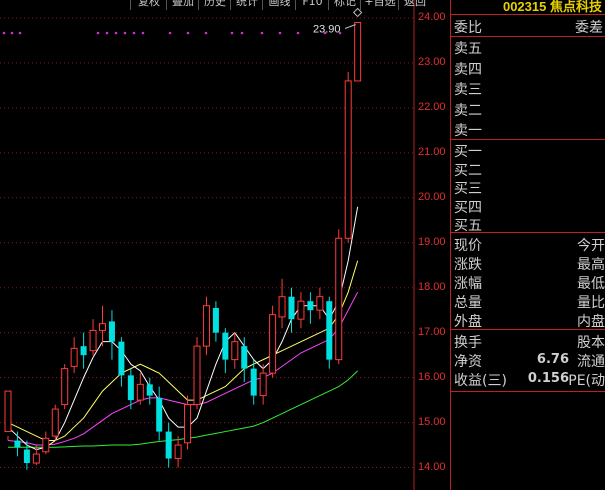 The height and width of the screenshot is (490, 605). What do you see at coordinates (480, 381) in the screenshot?
I see `fundamental-label: 收益(三)` at bounding box center [480, 381].